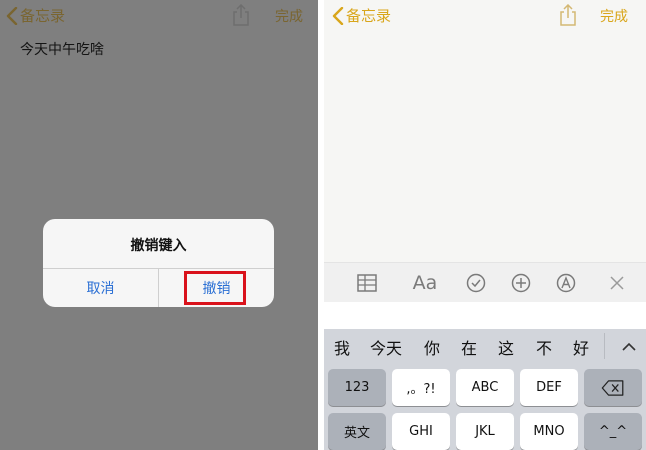 This screenshot has width=646, height=450. Describe the element at coordinates (629, 347) in the screenshot. I see `chevron-up-icon` at that location.